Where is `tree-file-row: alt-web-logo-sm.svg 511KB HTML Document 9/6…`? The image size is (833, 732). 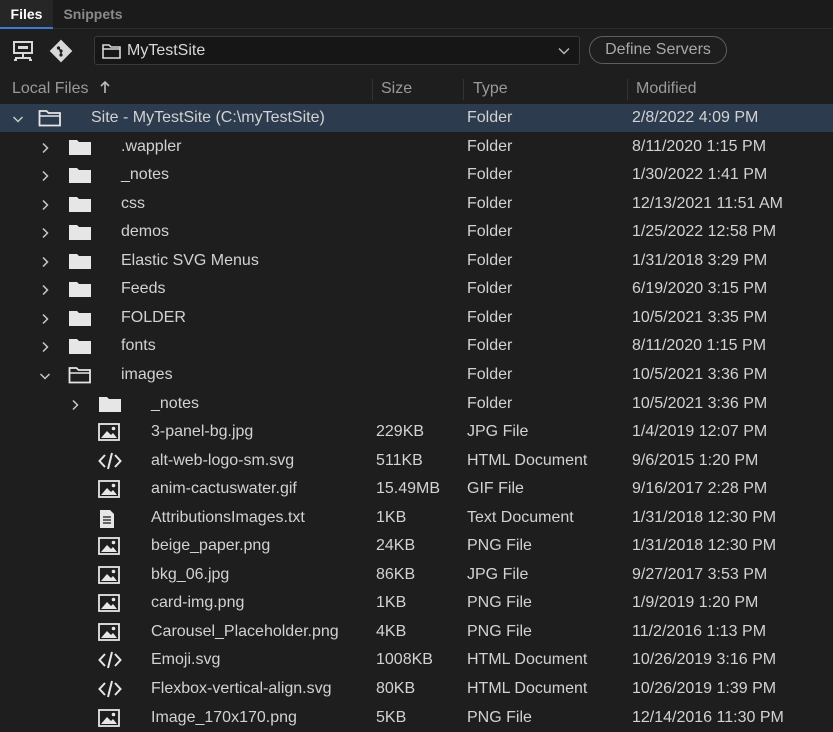 tree-file-row: alt-web-logo-sm.svg 511KB HTML Document 9/6… is located at coordinates (416, 461).